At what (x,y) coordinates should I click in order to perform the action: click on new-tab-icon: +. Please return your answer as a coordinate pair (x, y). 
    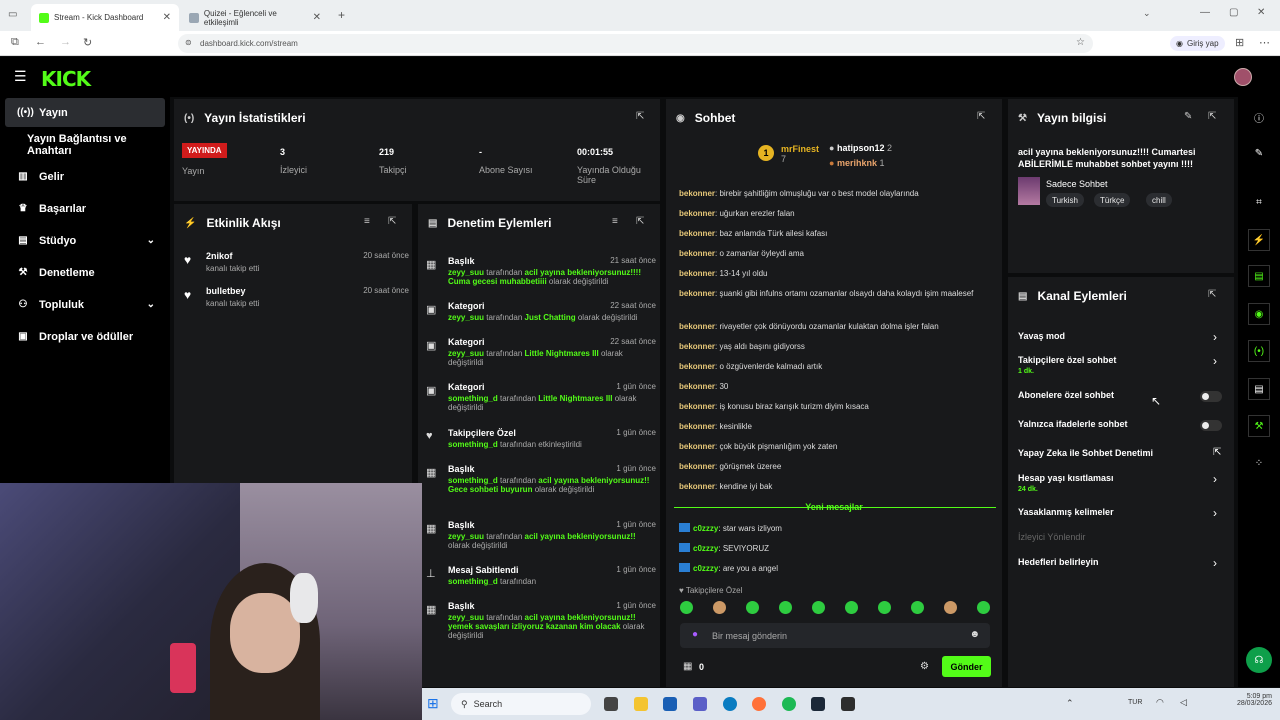
    Looking at the image, I should click on (341, 15).